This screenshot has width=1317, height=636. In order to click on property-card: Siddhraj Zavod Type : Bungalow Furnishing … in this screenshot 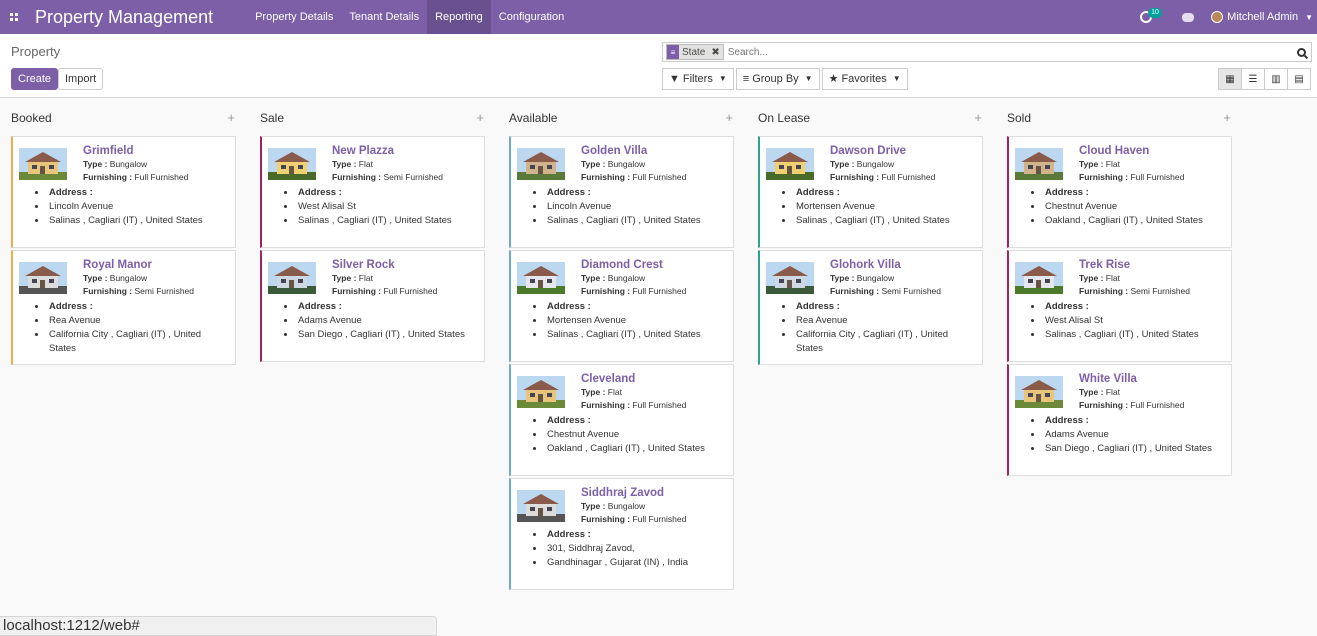, I will do `click(621, 534)`.